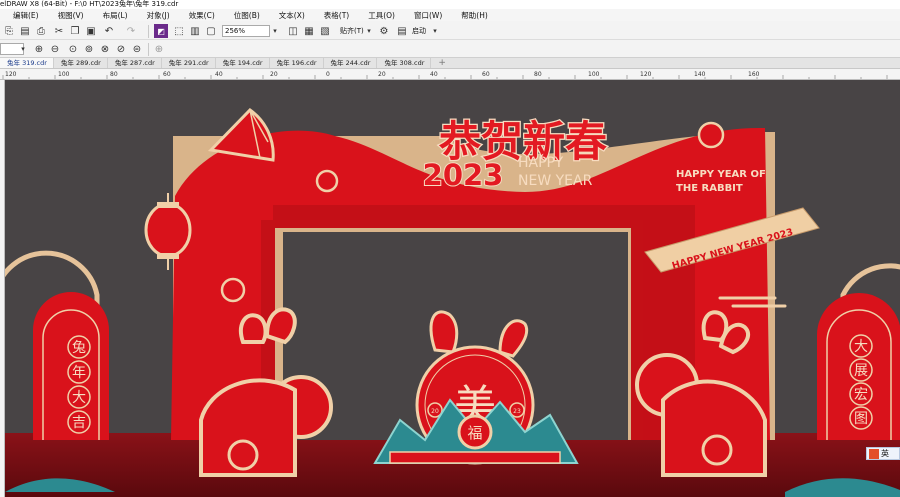 Image resolution: width=900 pixels, height=497 pixels. What do you see at coordinates (79, 398) in the screenshot?
I see `left-panel-char: 大` at bounding box center [79, 398].